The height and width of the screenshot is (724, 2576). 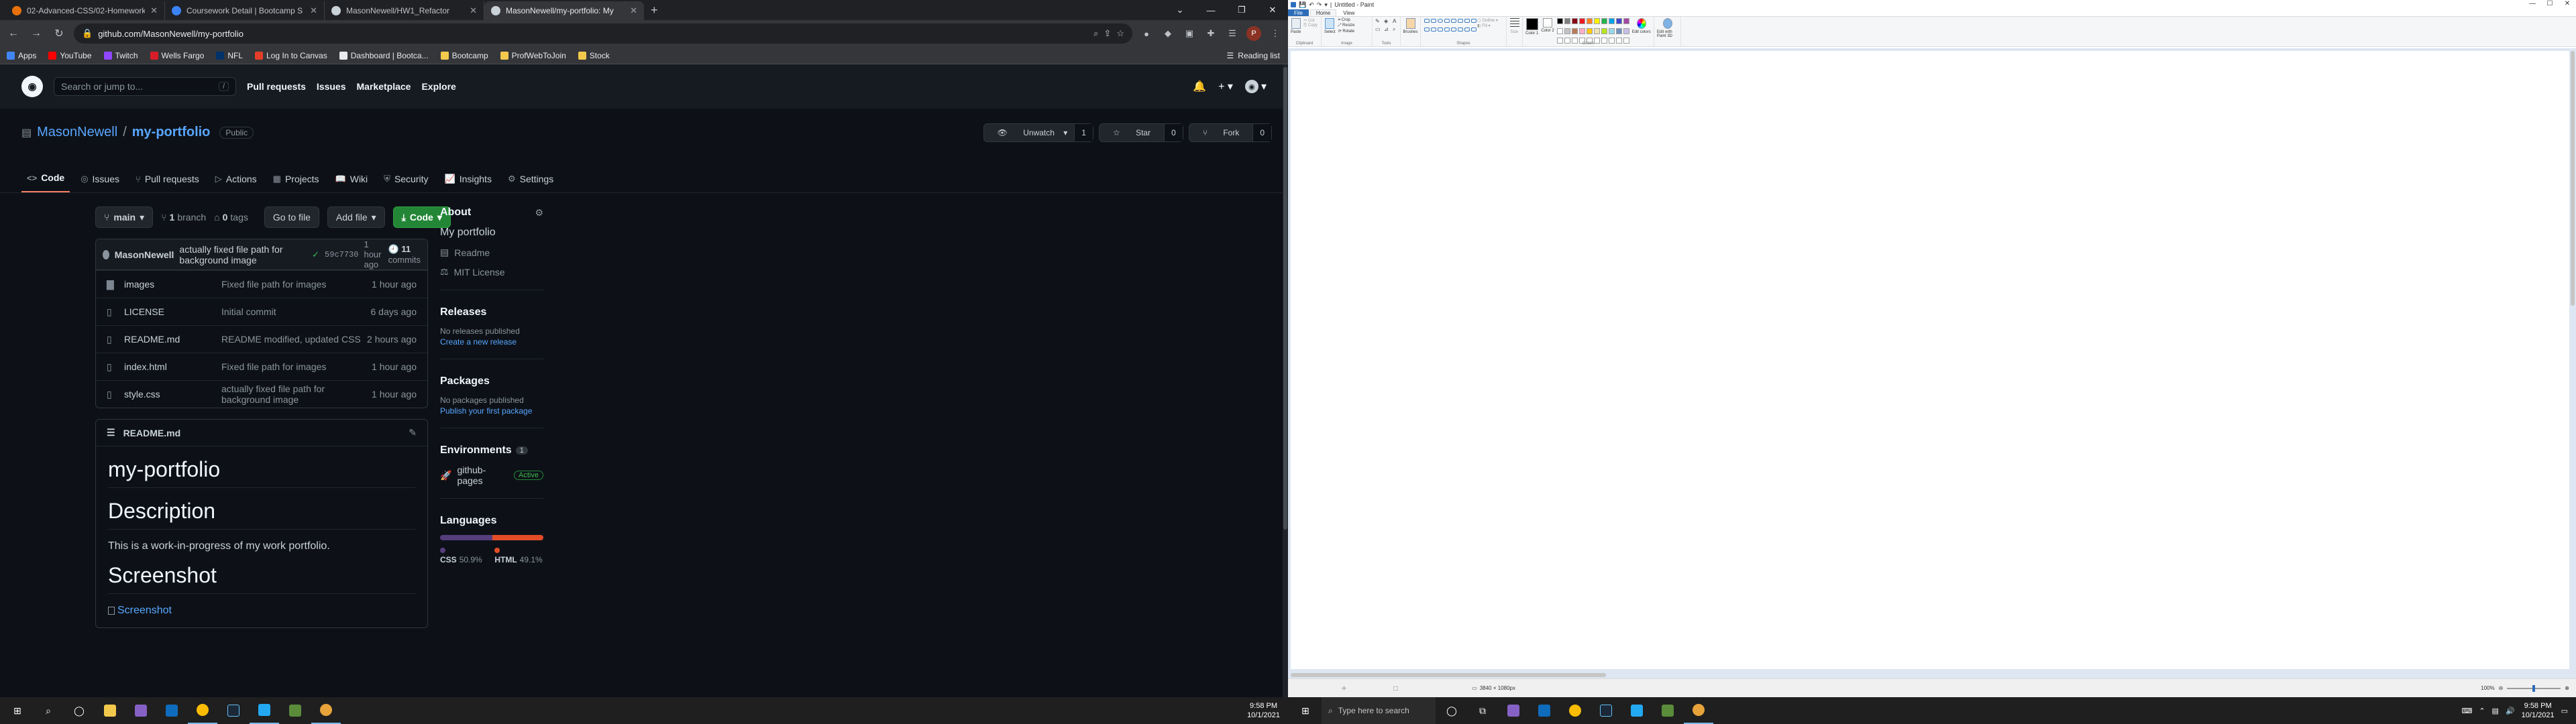 What do you see at coordinates (1326, 5) in the screenshot?
I see `quick-access-dropdown-icon: ▾` at bounding box center [1326, 5].